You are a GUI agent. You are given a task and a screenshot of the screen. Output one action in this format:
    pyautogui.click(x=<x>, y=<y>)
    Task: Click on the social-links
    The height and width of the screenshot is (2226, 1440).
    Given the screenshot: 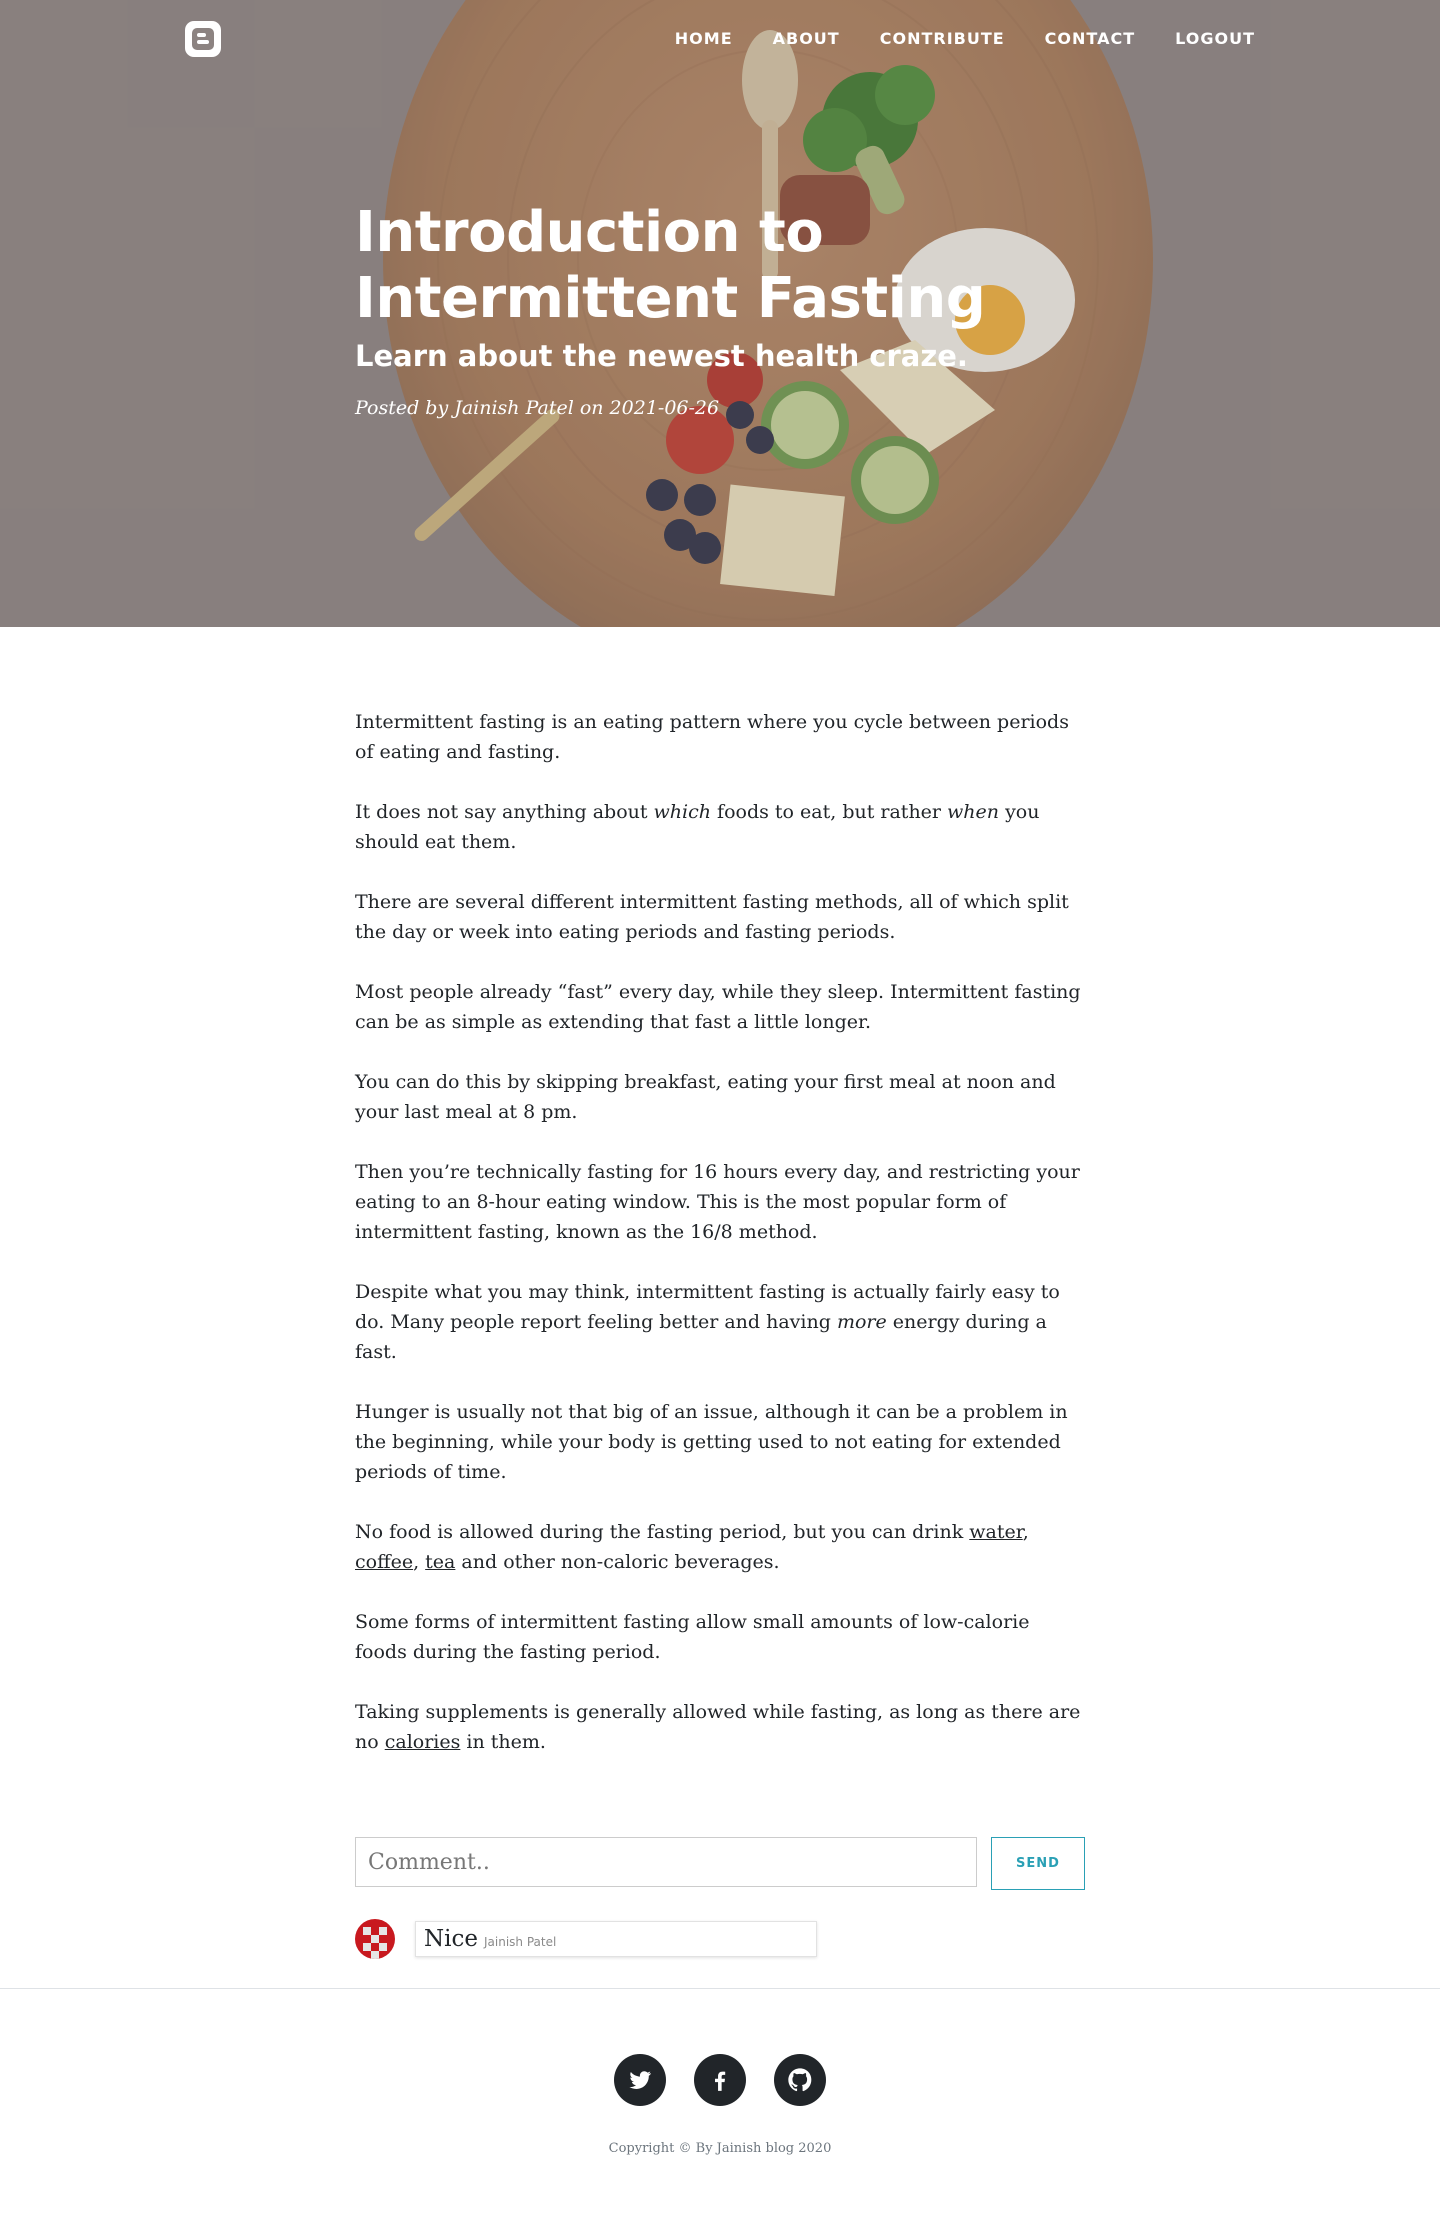 What is the action you would take?
    pyautogui.click(x=720, y=2080)
    